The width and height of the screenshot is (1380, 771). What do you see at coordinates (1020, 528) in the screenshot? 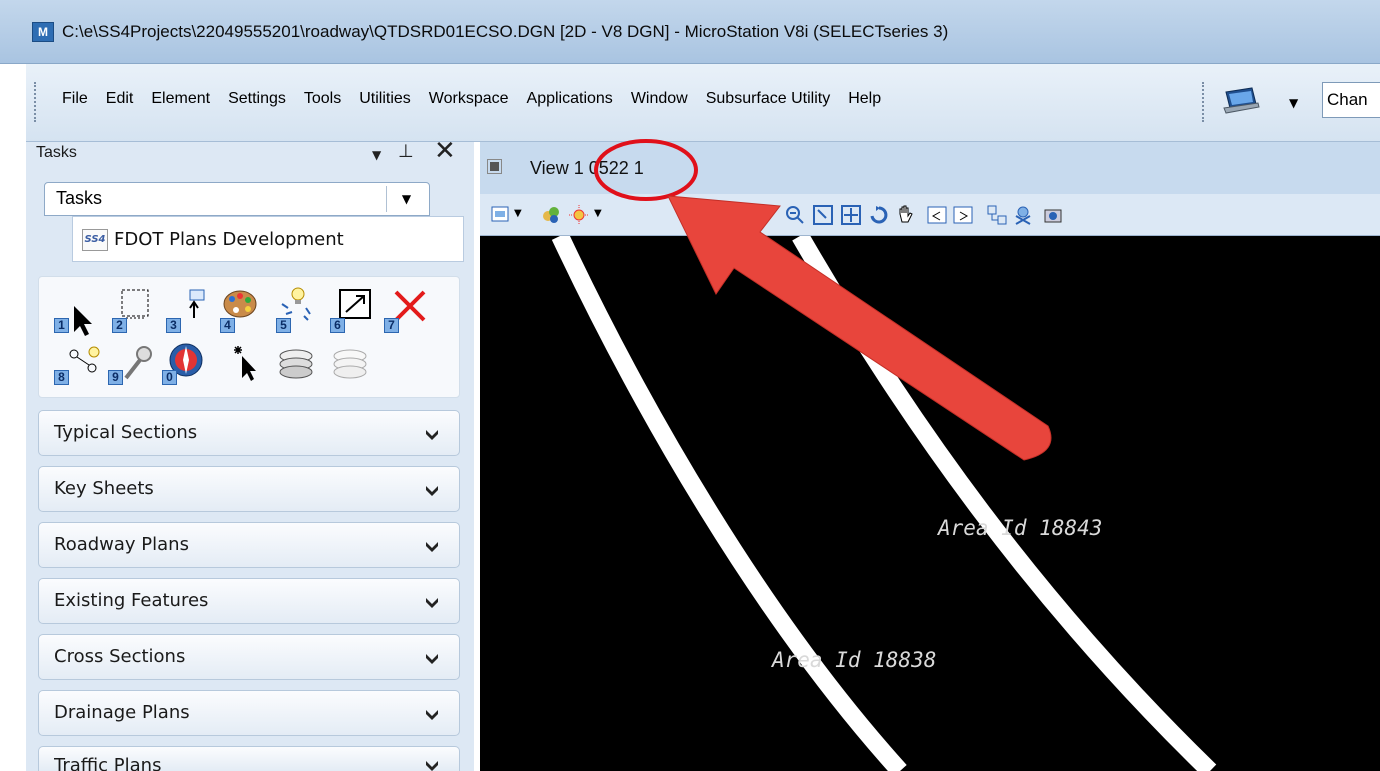
I see `area-id-label: Area Id 18843` at bounding box center [1020, 528].